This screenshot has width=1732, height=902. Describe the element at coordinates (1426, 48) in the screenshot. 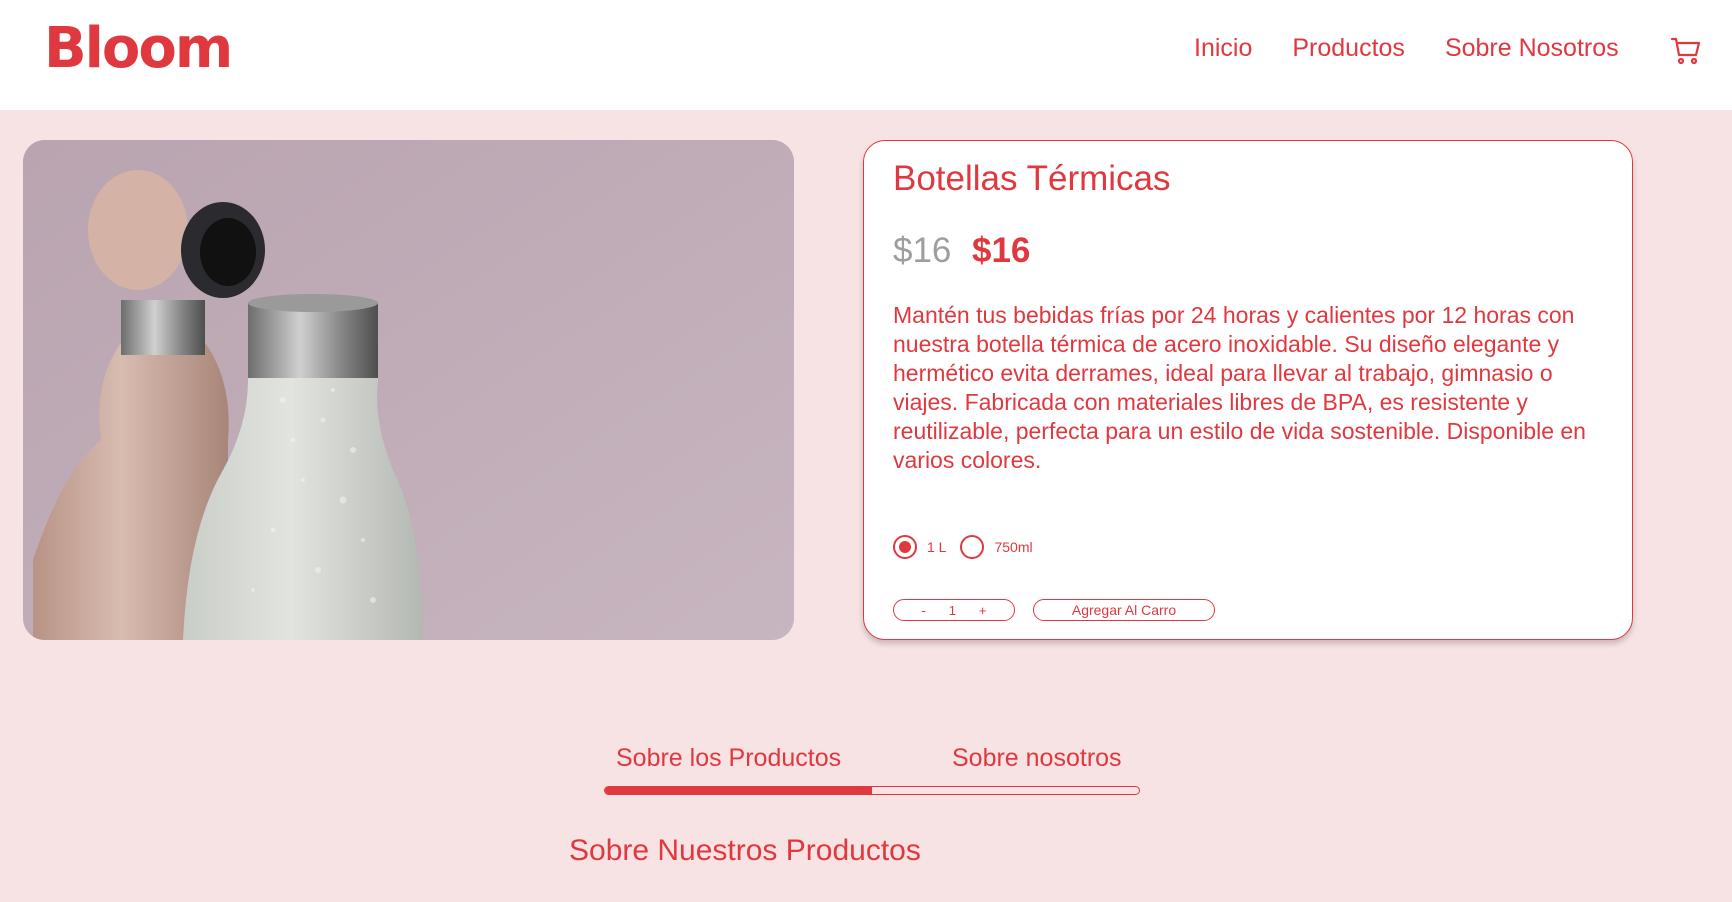

I see `main-nav: Inicio Productos Sobre Nosotros` at that location.